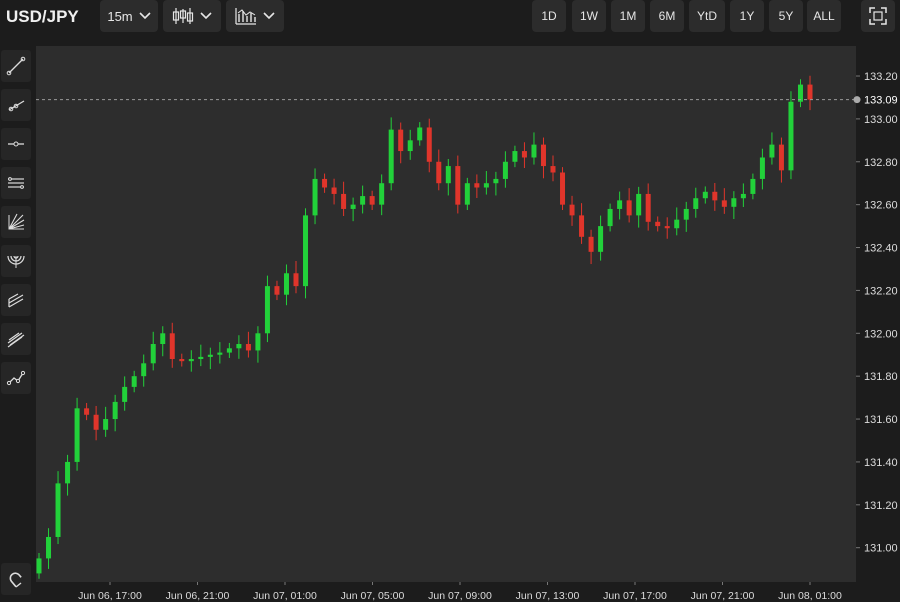 This screenshot has height=602, width=900. Describe the element at coordinates (824, 16) in the screenshot. I see `range-all-button: ALL` at that location.